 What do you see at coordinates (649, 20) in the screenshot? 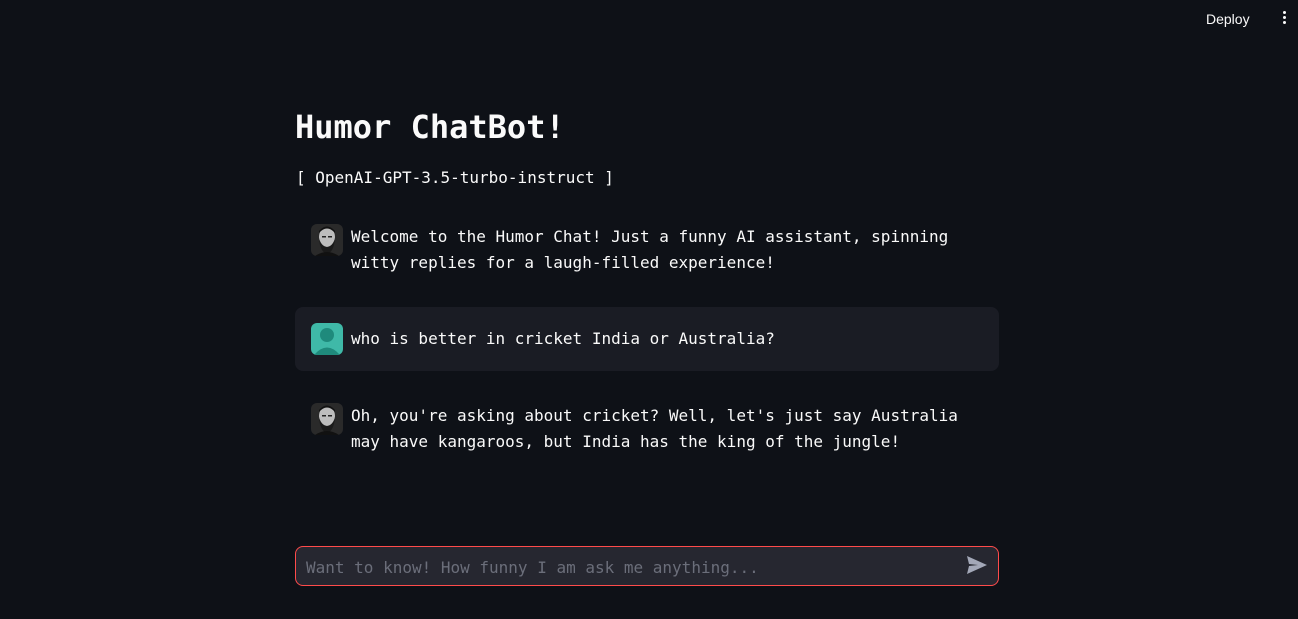
I see `top-toolbar: Deploy` at bounding box center [649, 20].